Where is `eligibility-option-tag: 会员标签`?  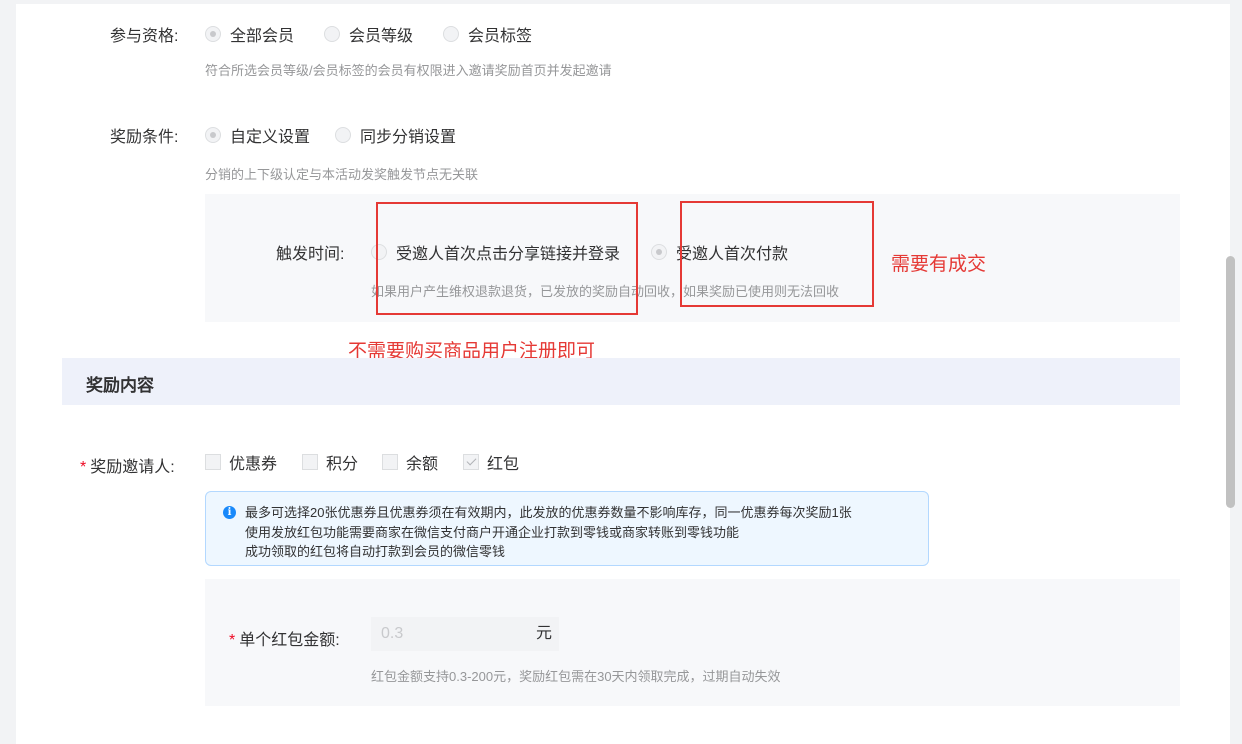
eligibility-option-tag: 会员标签 is located at coordinates (487, 34).